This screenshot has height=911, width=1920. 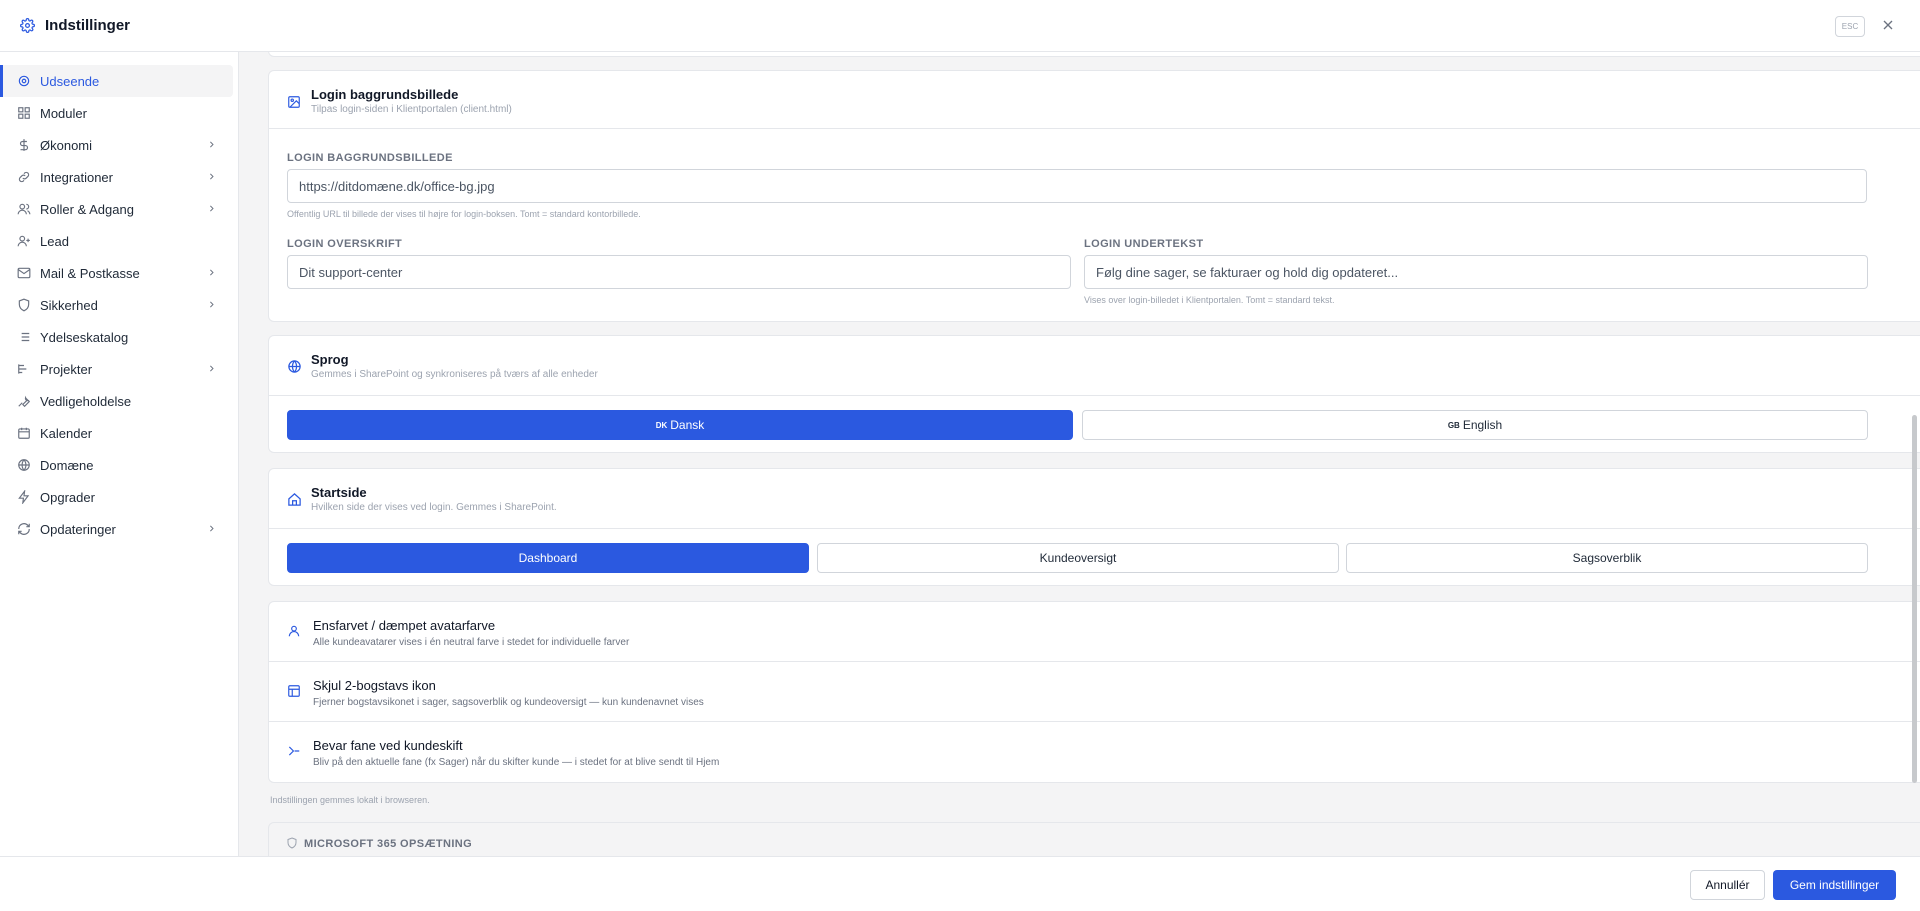 What do you see at coordinates (24, 273) in the screenshot?
I see `mail-icon` at bounding box center [24, 273].